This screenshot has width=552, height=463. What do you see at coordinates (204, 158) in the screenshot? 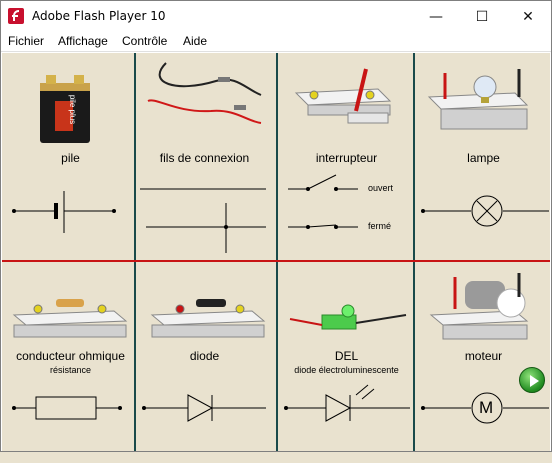
I see `component-label: fils de connexion` at bounding box center [204, 158].